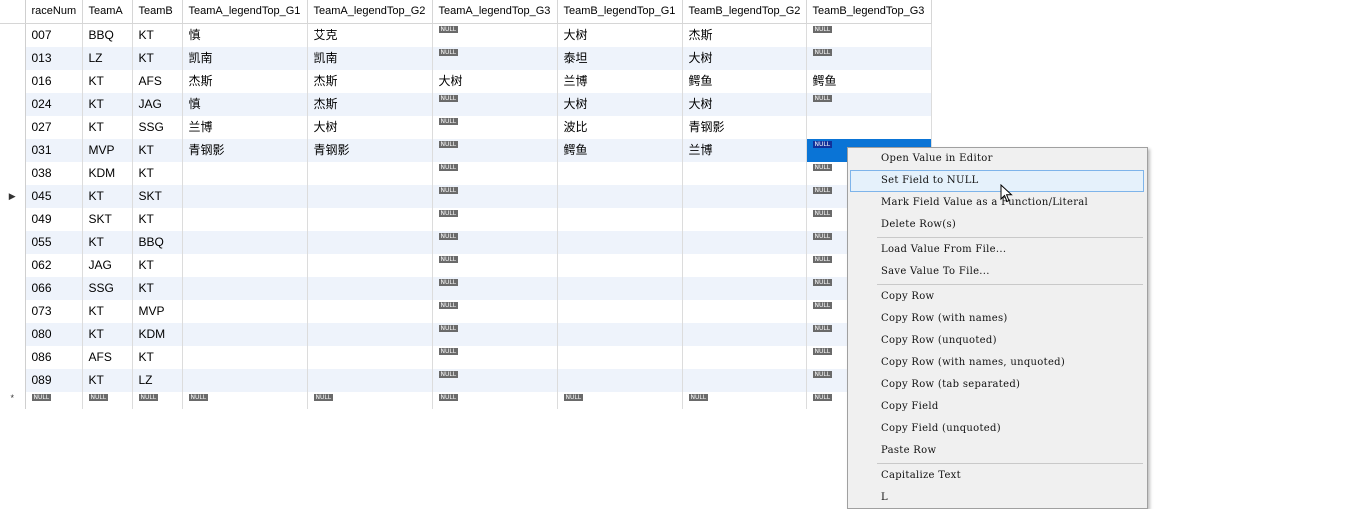 This screenshot has width=1355, height=509. What do you see at coordinates (157, 380) in the screenshot?
I see `grid-cell: LZ` at bounding box center [157, 380].